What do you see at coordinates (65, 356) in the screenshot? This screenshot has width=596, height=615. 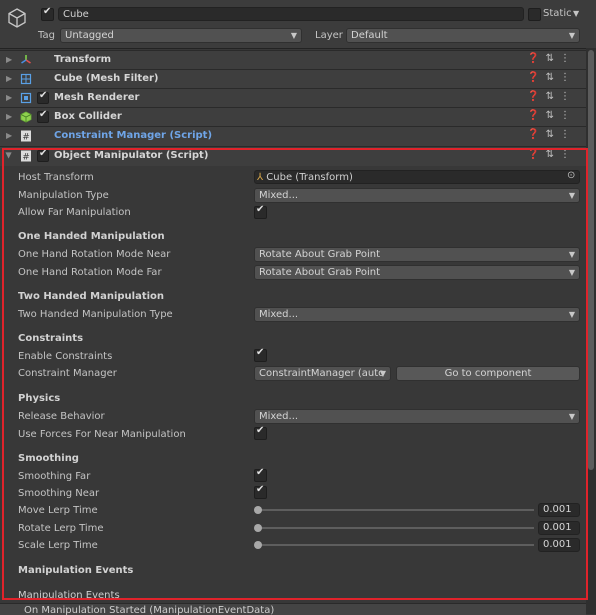 I see `enable-constraints-label: Enable Constraints` at bounding box center [65, 356].